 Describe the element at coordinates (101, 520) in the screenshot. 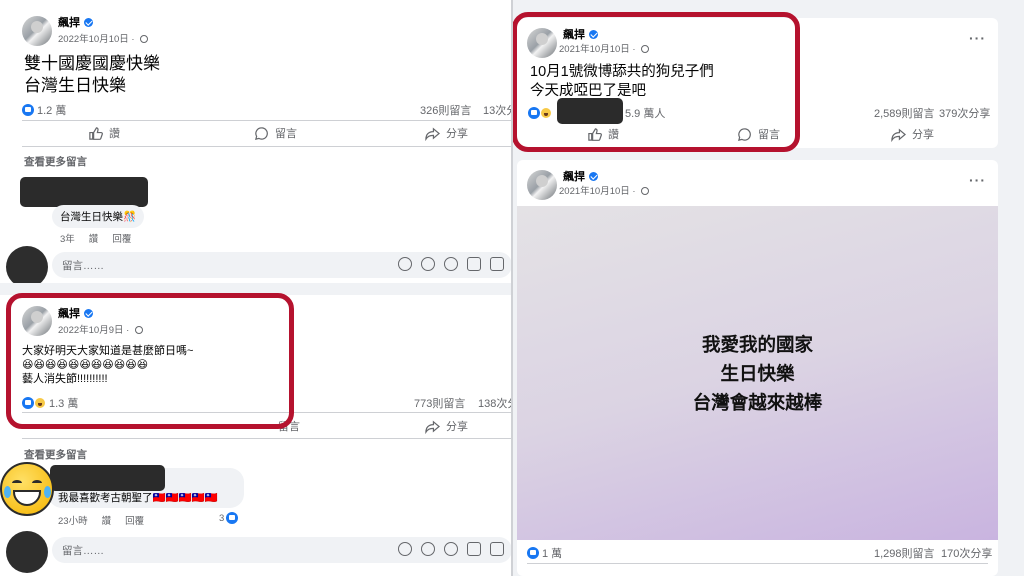

I see `comment-meta: 23小時 讚 回覆` at that location.